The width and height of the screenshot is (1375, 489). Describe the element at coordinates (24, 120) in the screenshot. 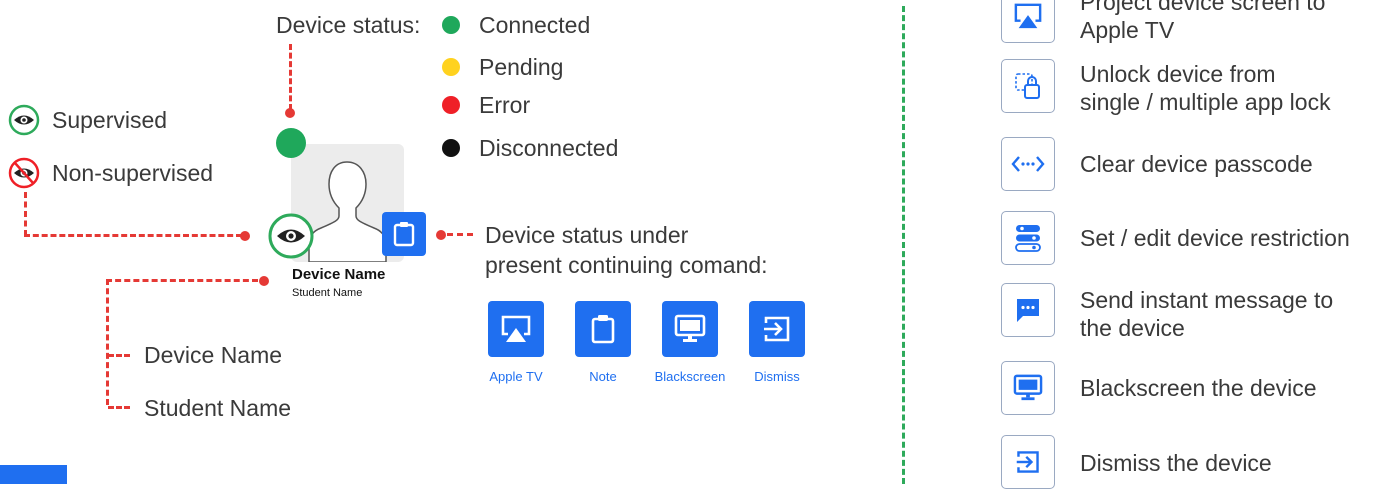

I see `supervised-eye-icon` at that location.